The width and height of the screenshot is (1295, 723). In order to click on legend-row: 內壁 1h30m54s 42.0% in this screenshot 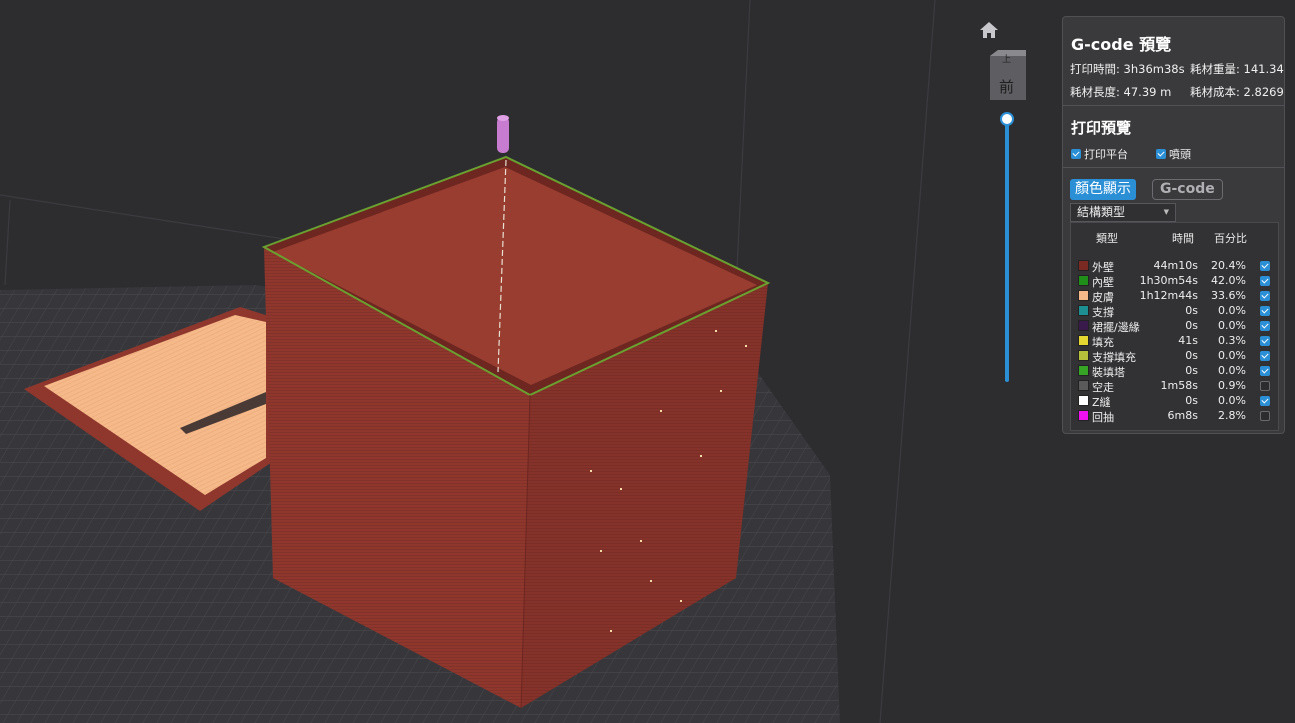, I will do `click(1174, 281)`.